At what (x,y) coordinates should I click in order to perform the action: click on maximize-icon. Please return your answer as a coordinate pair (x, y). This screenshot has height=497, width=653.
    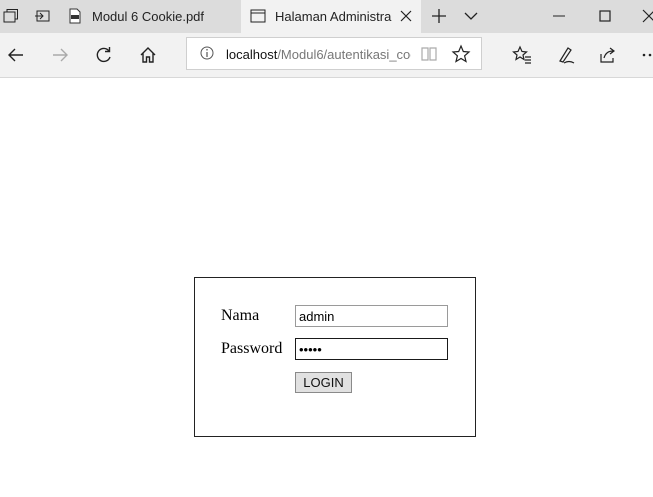
    Looking at the image, I should click on (605, 16).